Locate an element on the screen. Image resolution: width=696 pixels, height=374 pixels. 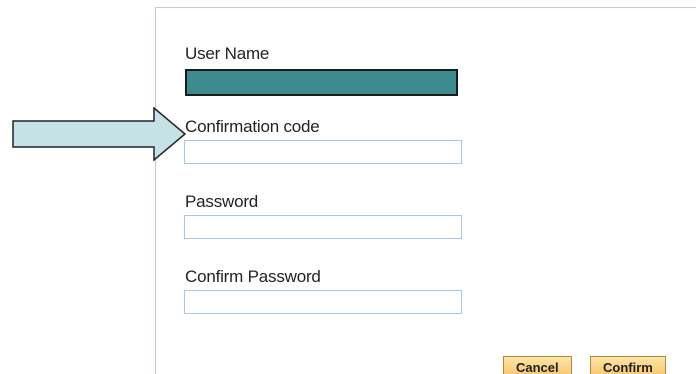
user-name-redacted-value is located at coordinates (321, 82).